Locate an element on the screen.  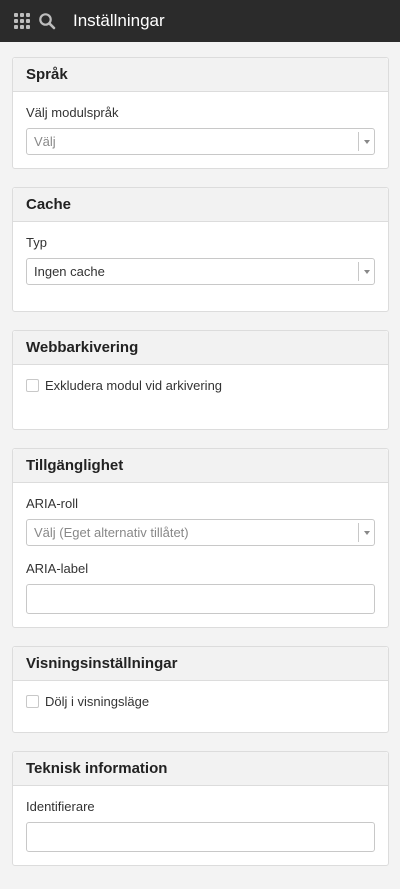
exclude-archiving-option: Exkludera modul vid arkivering is located at coordinates (200, 385).